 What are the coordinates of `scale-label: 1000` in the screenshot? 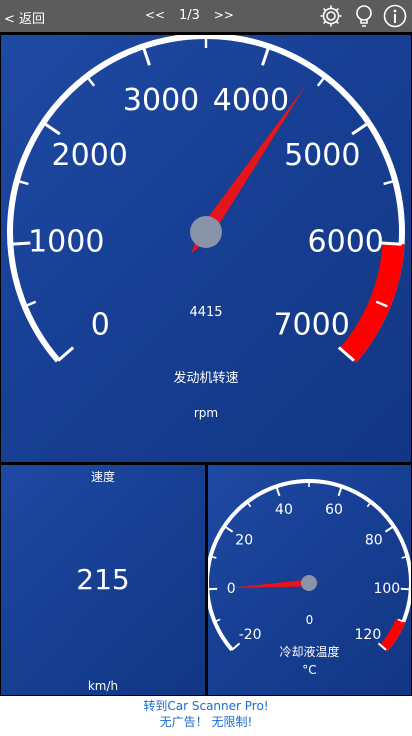 It's located at (66, 242).